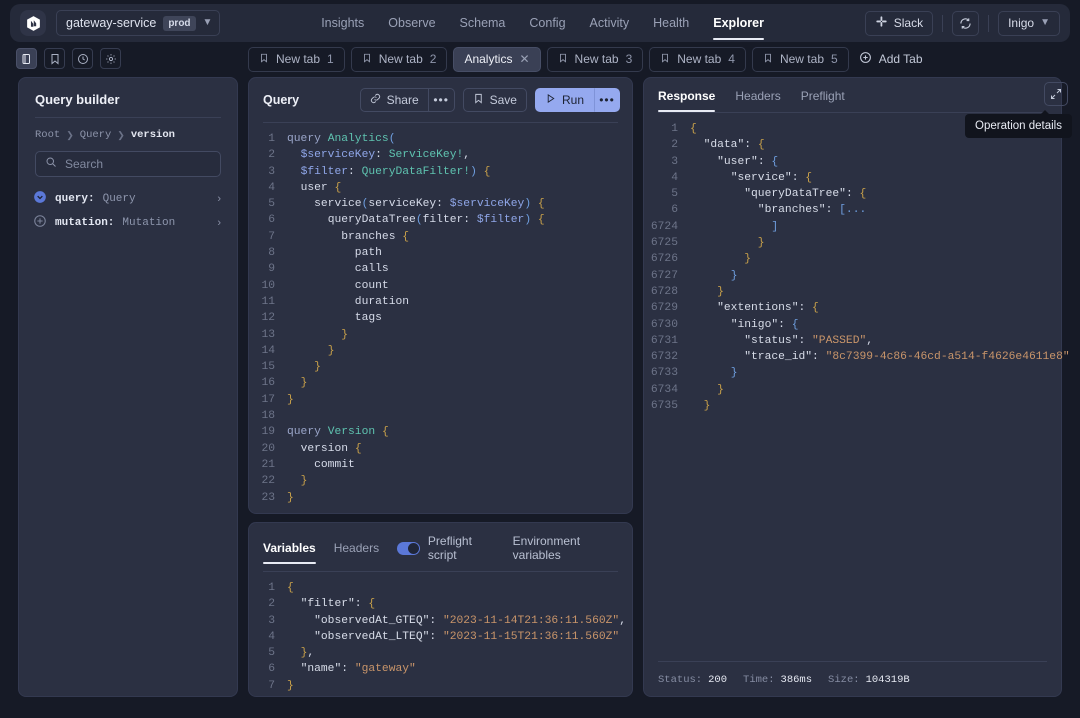  I want to click on code-text: calls, so click(371, 269).